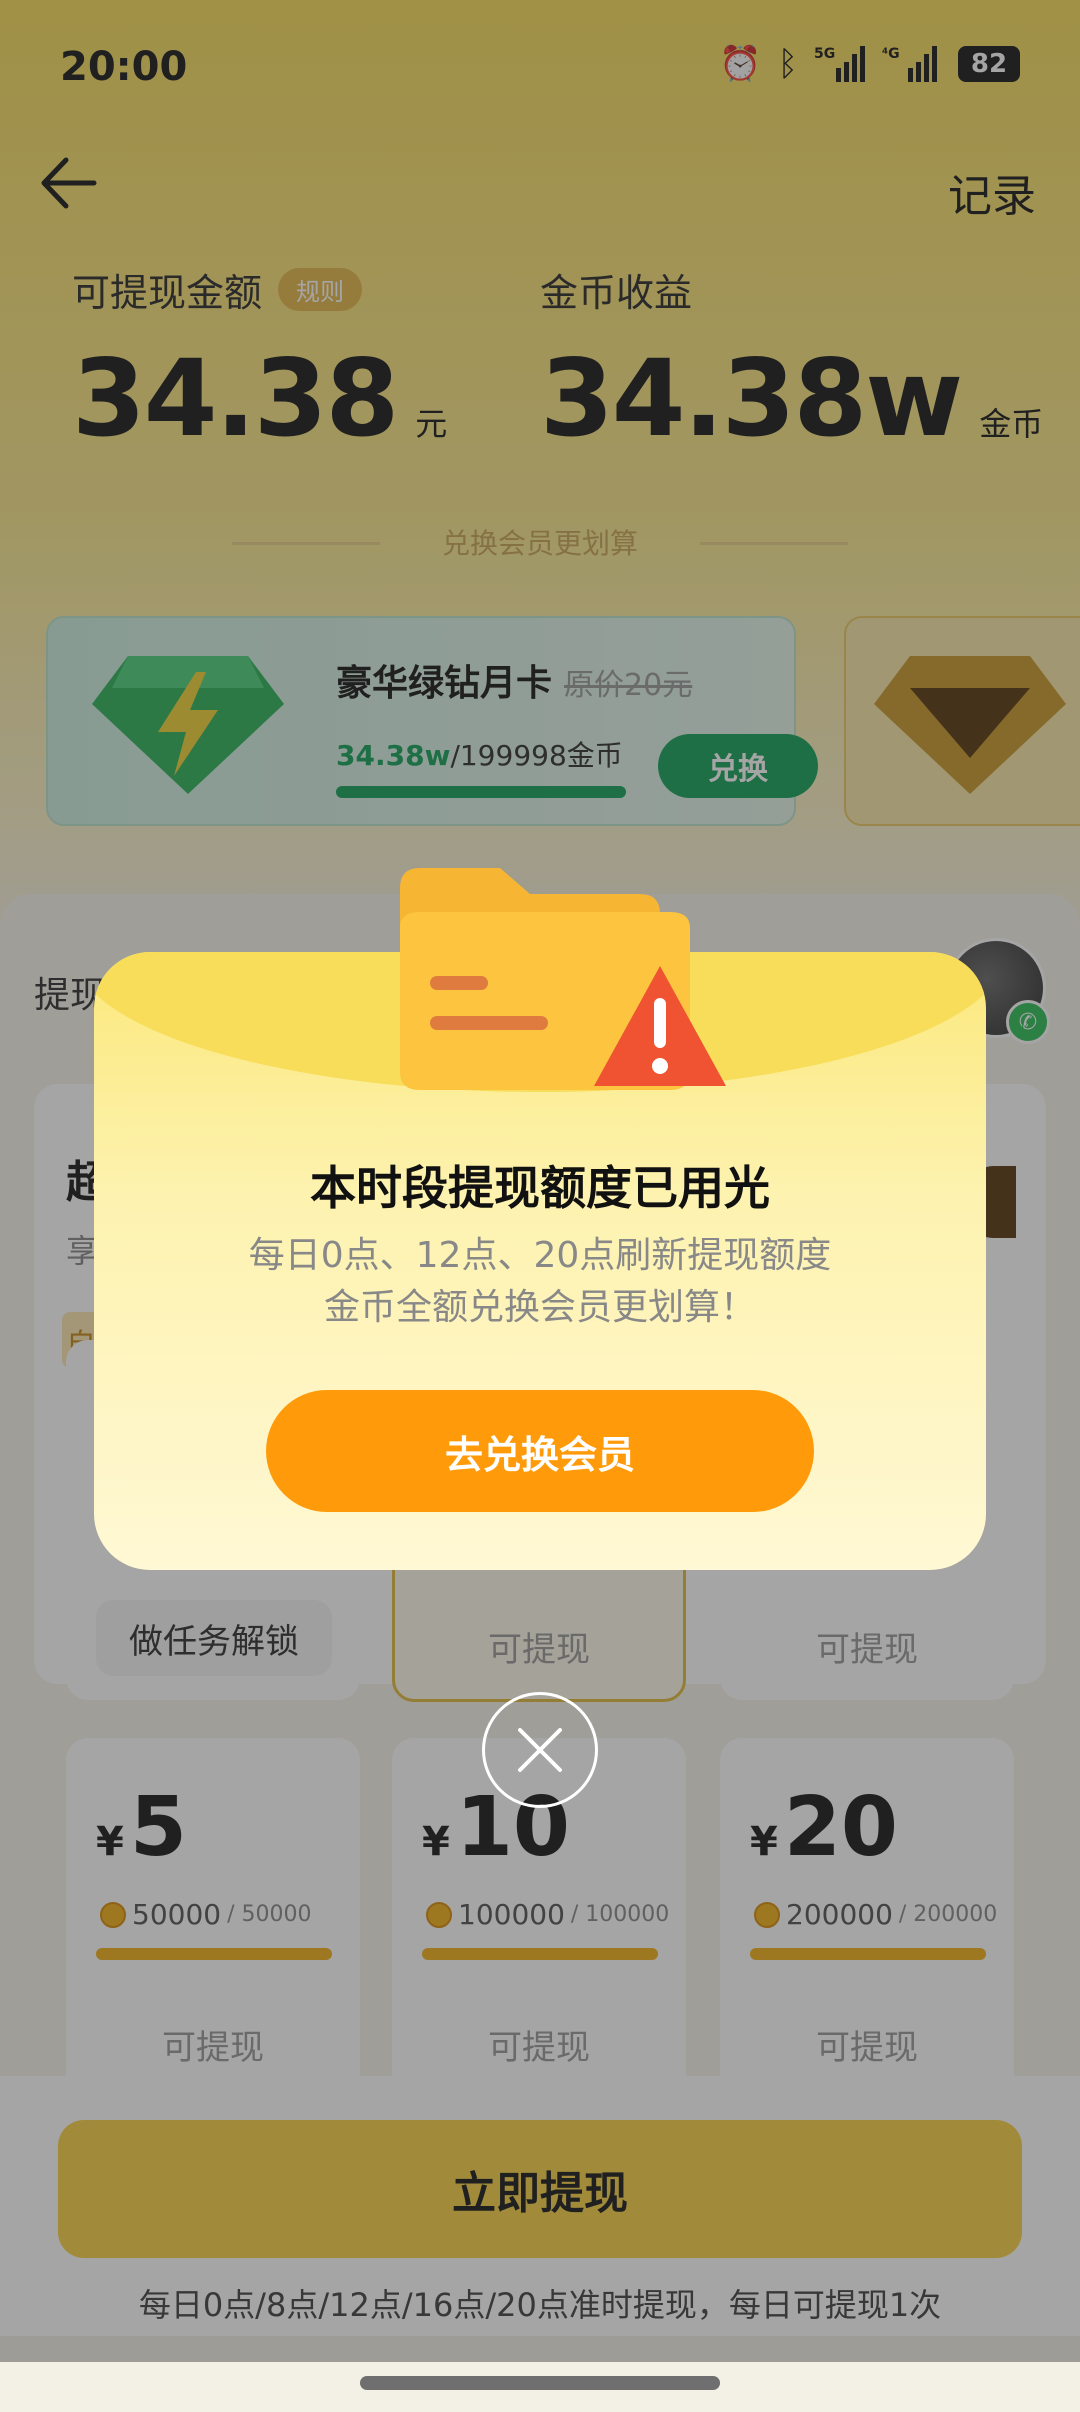  I want to click on close-button, so click(540, 1750).